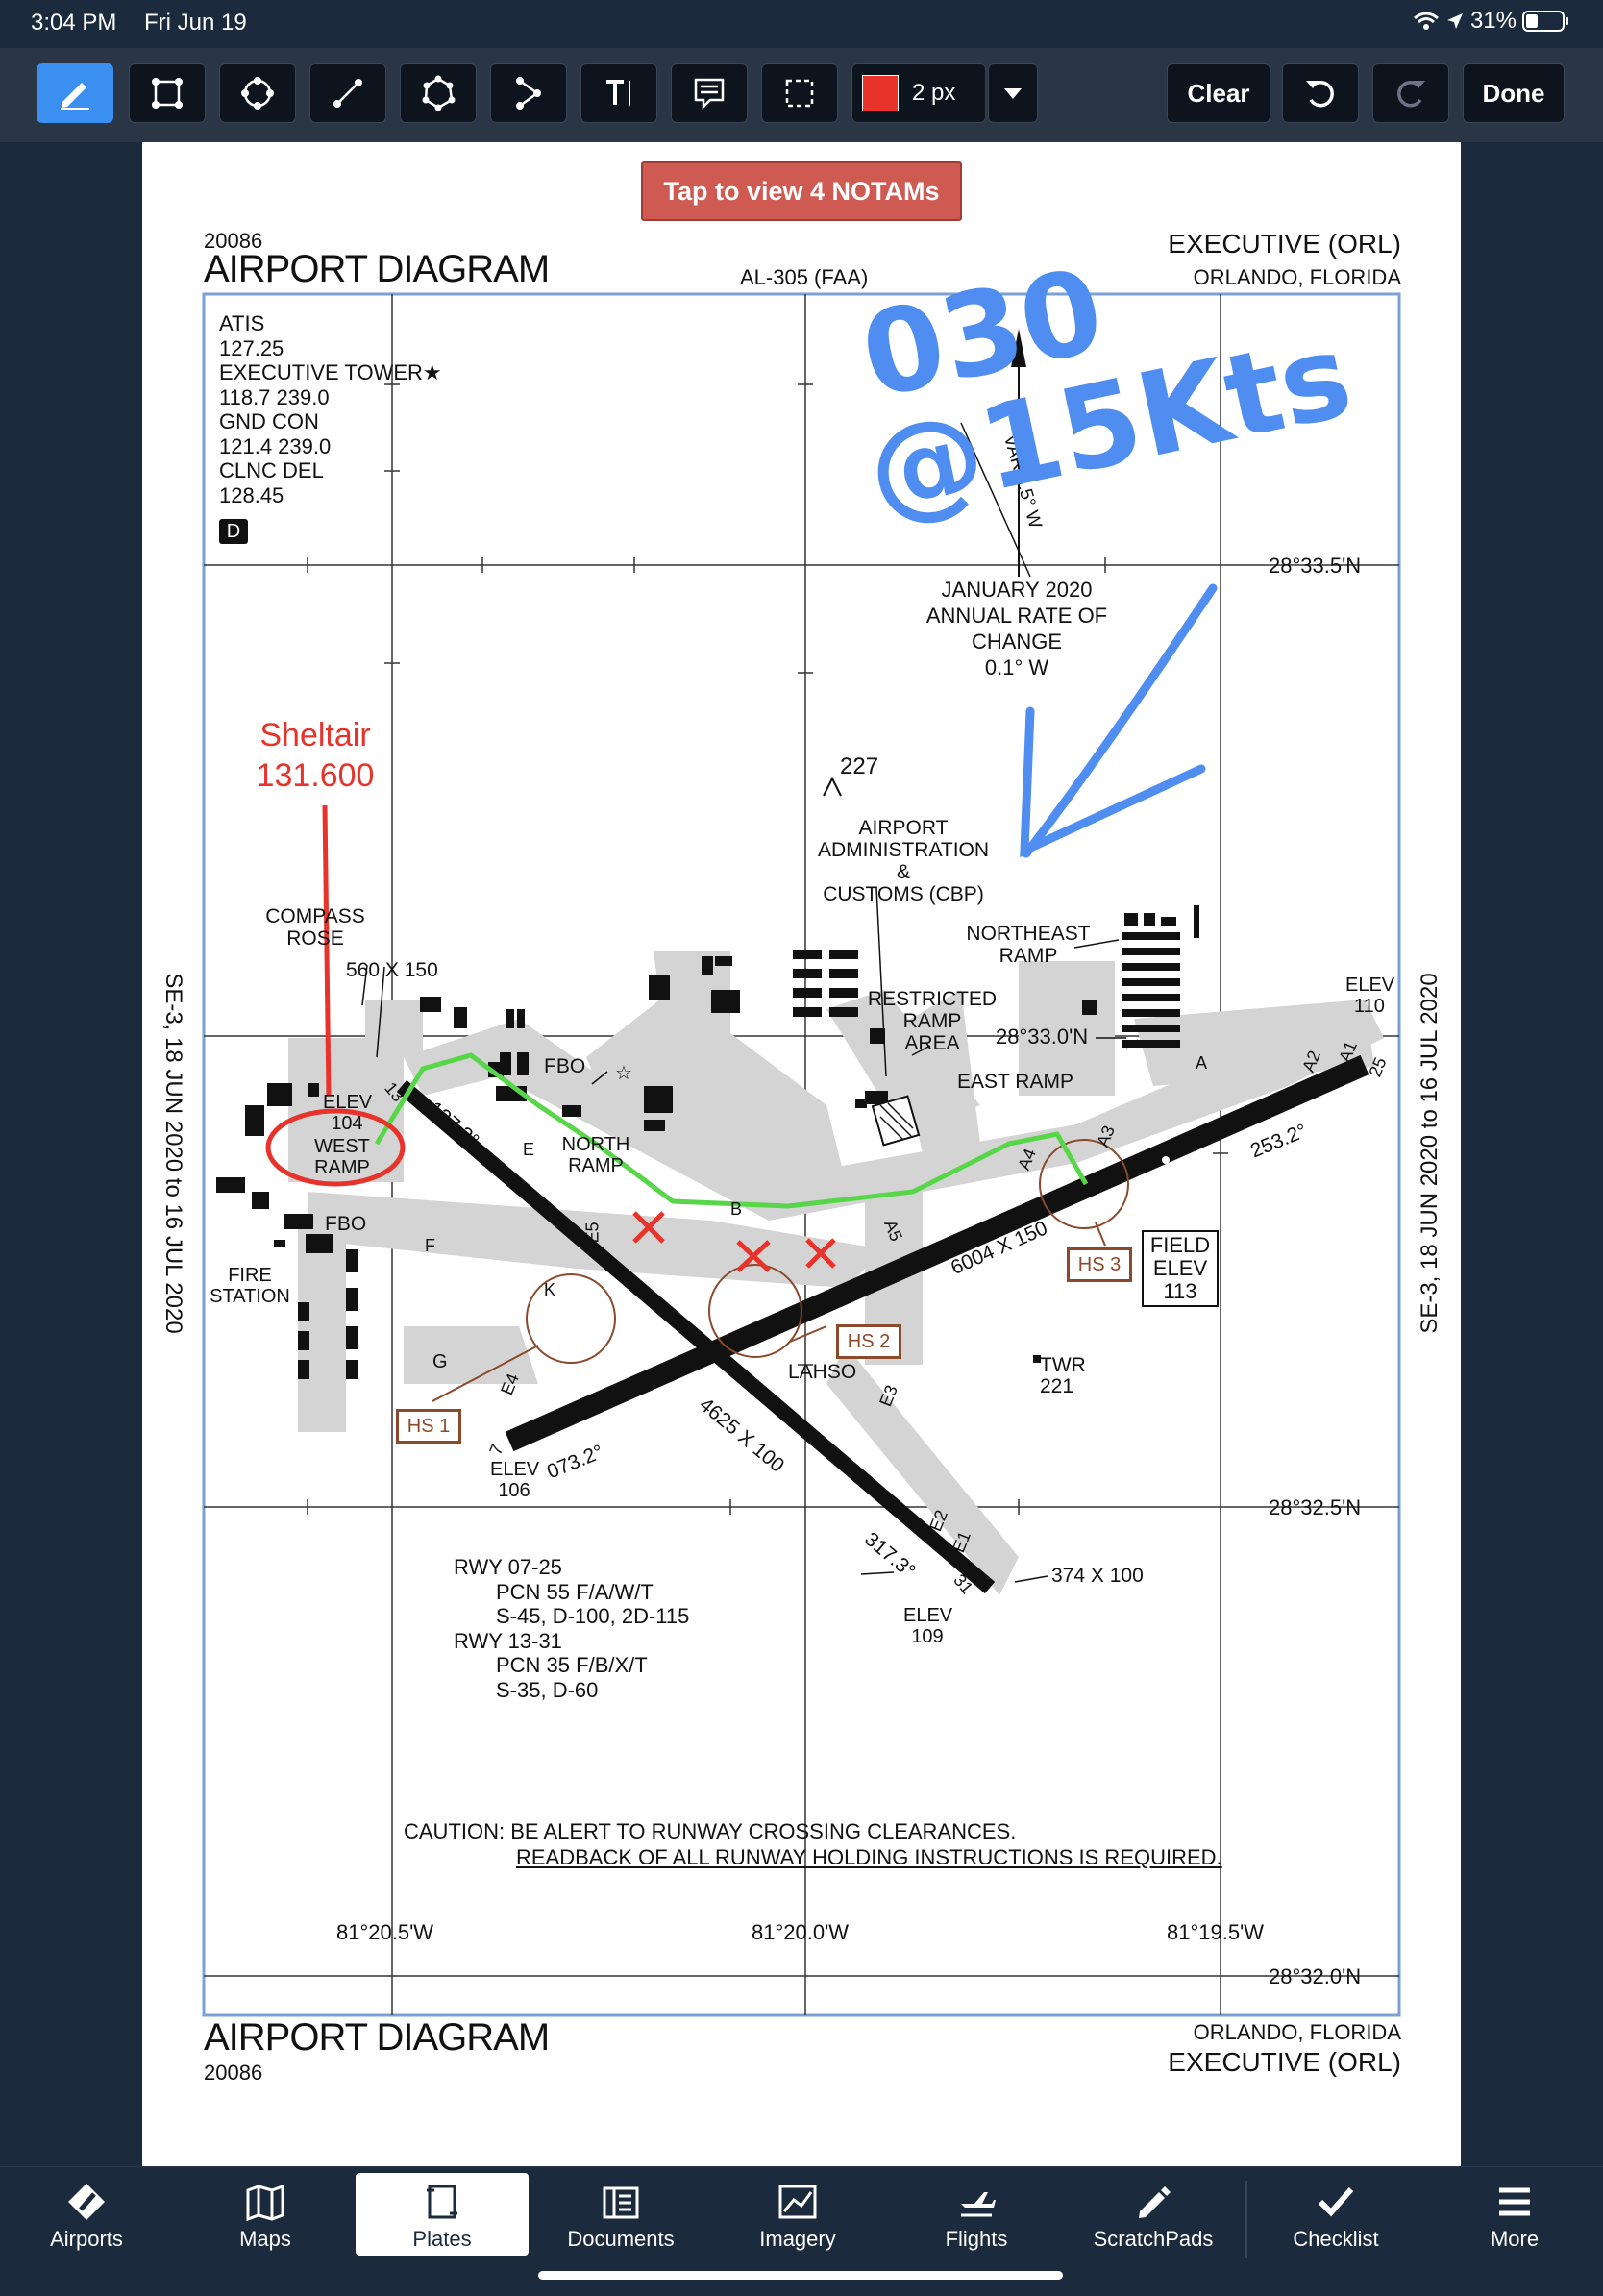 The height and width of the screenshot is (2296, 1603). I want to click on taxiway-a: A, so click(1202, 1063).